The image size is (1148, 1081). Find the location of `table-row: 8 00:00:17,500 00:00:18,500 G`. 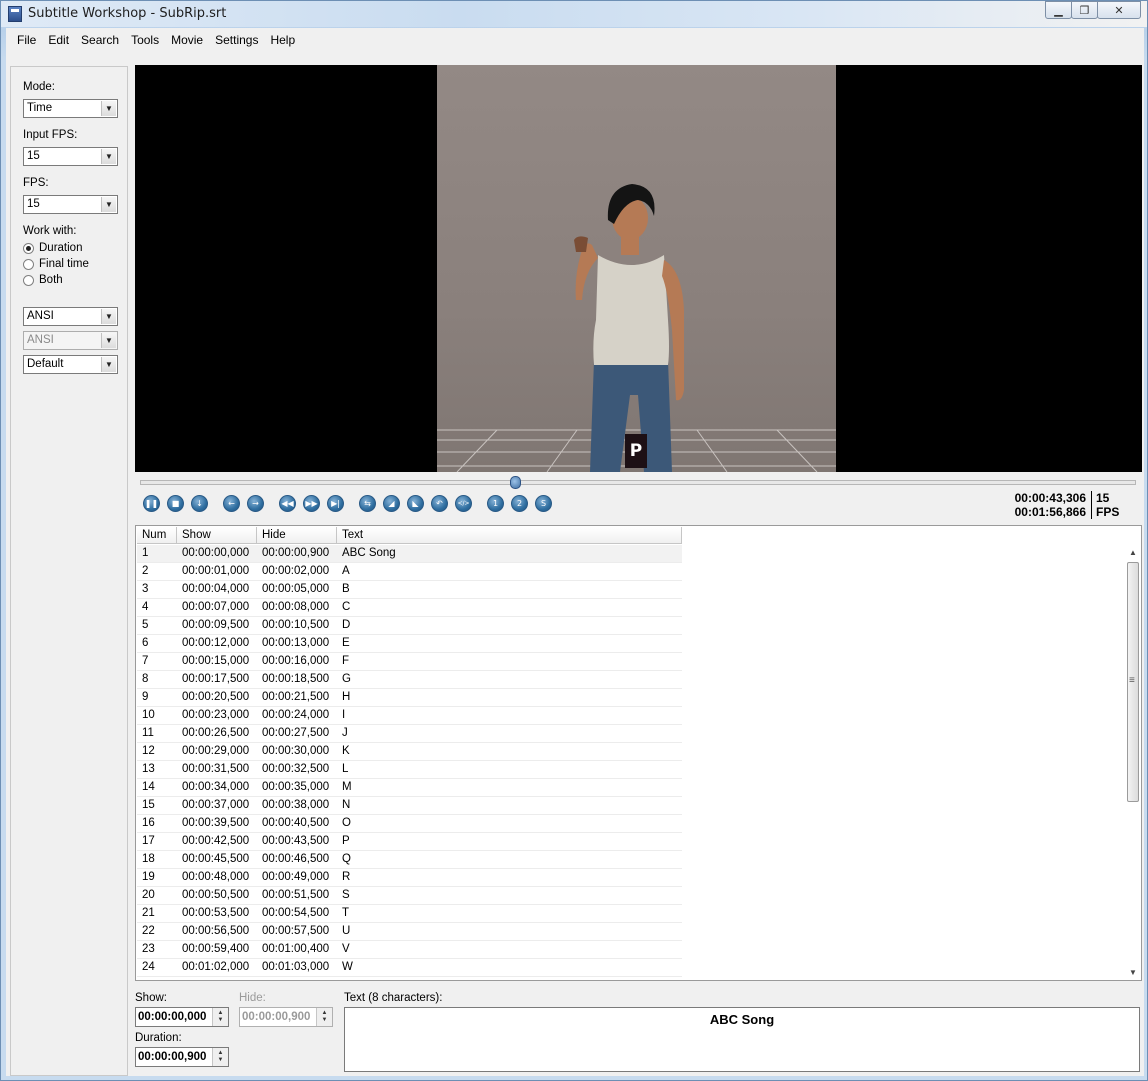

table-row: 8 00:00:17,500 00:00:18,500 G is located at coordinates (409, 680).